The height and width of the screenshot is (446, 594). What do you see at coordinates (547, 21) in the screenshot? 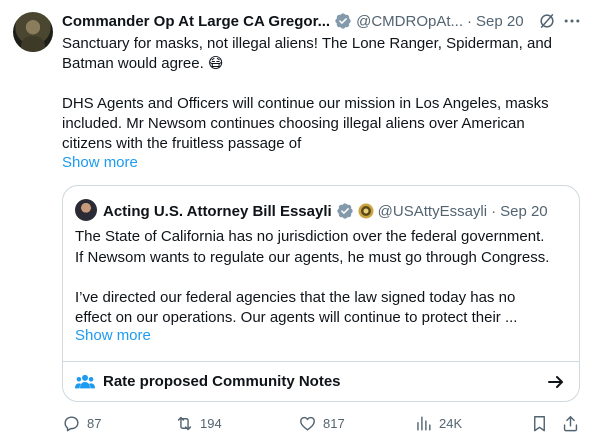
I see `grok-icon` at bounding box center [547, 21].